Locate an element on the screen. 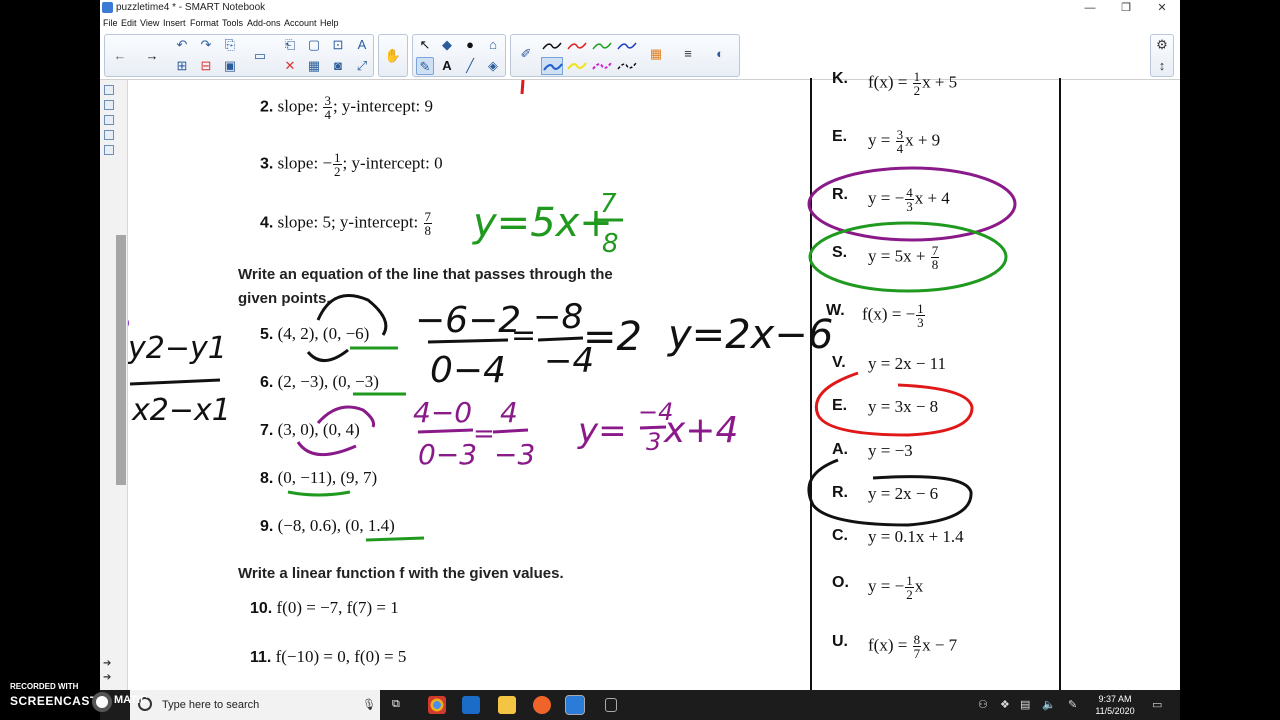 The height and width of the screenshot is (720, 1280). search-placeholder: Type here to search is located at coordinates (211, 705).